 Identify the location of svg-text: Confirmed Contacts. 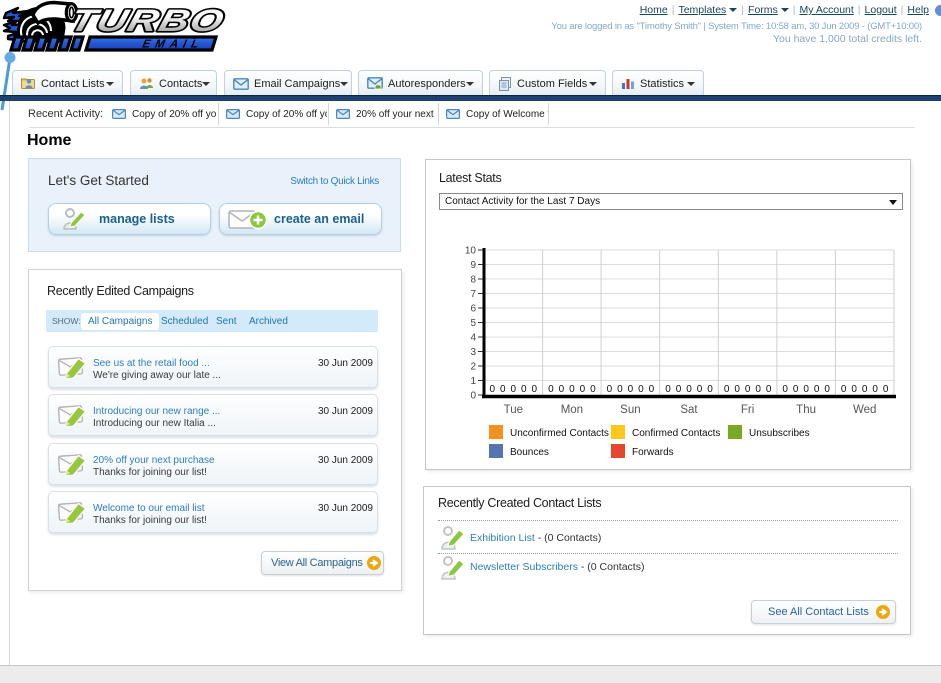
(676, 433).